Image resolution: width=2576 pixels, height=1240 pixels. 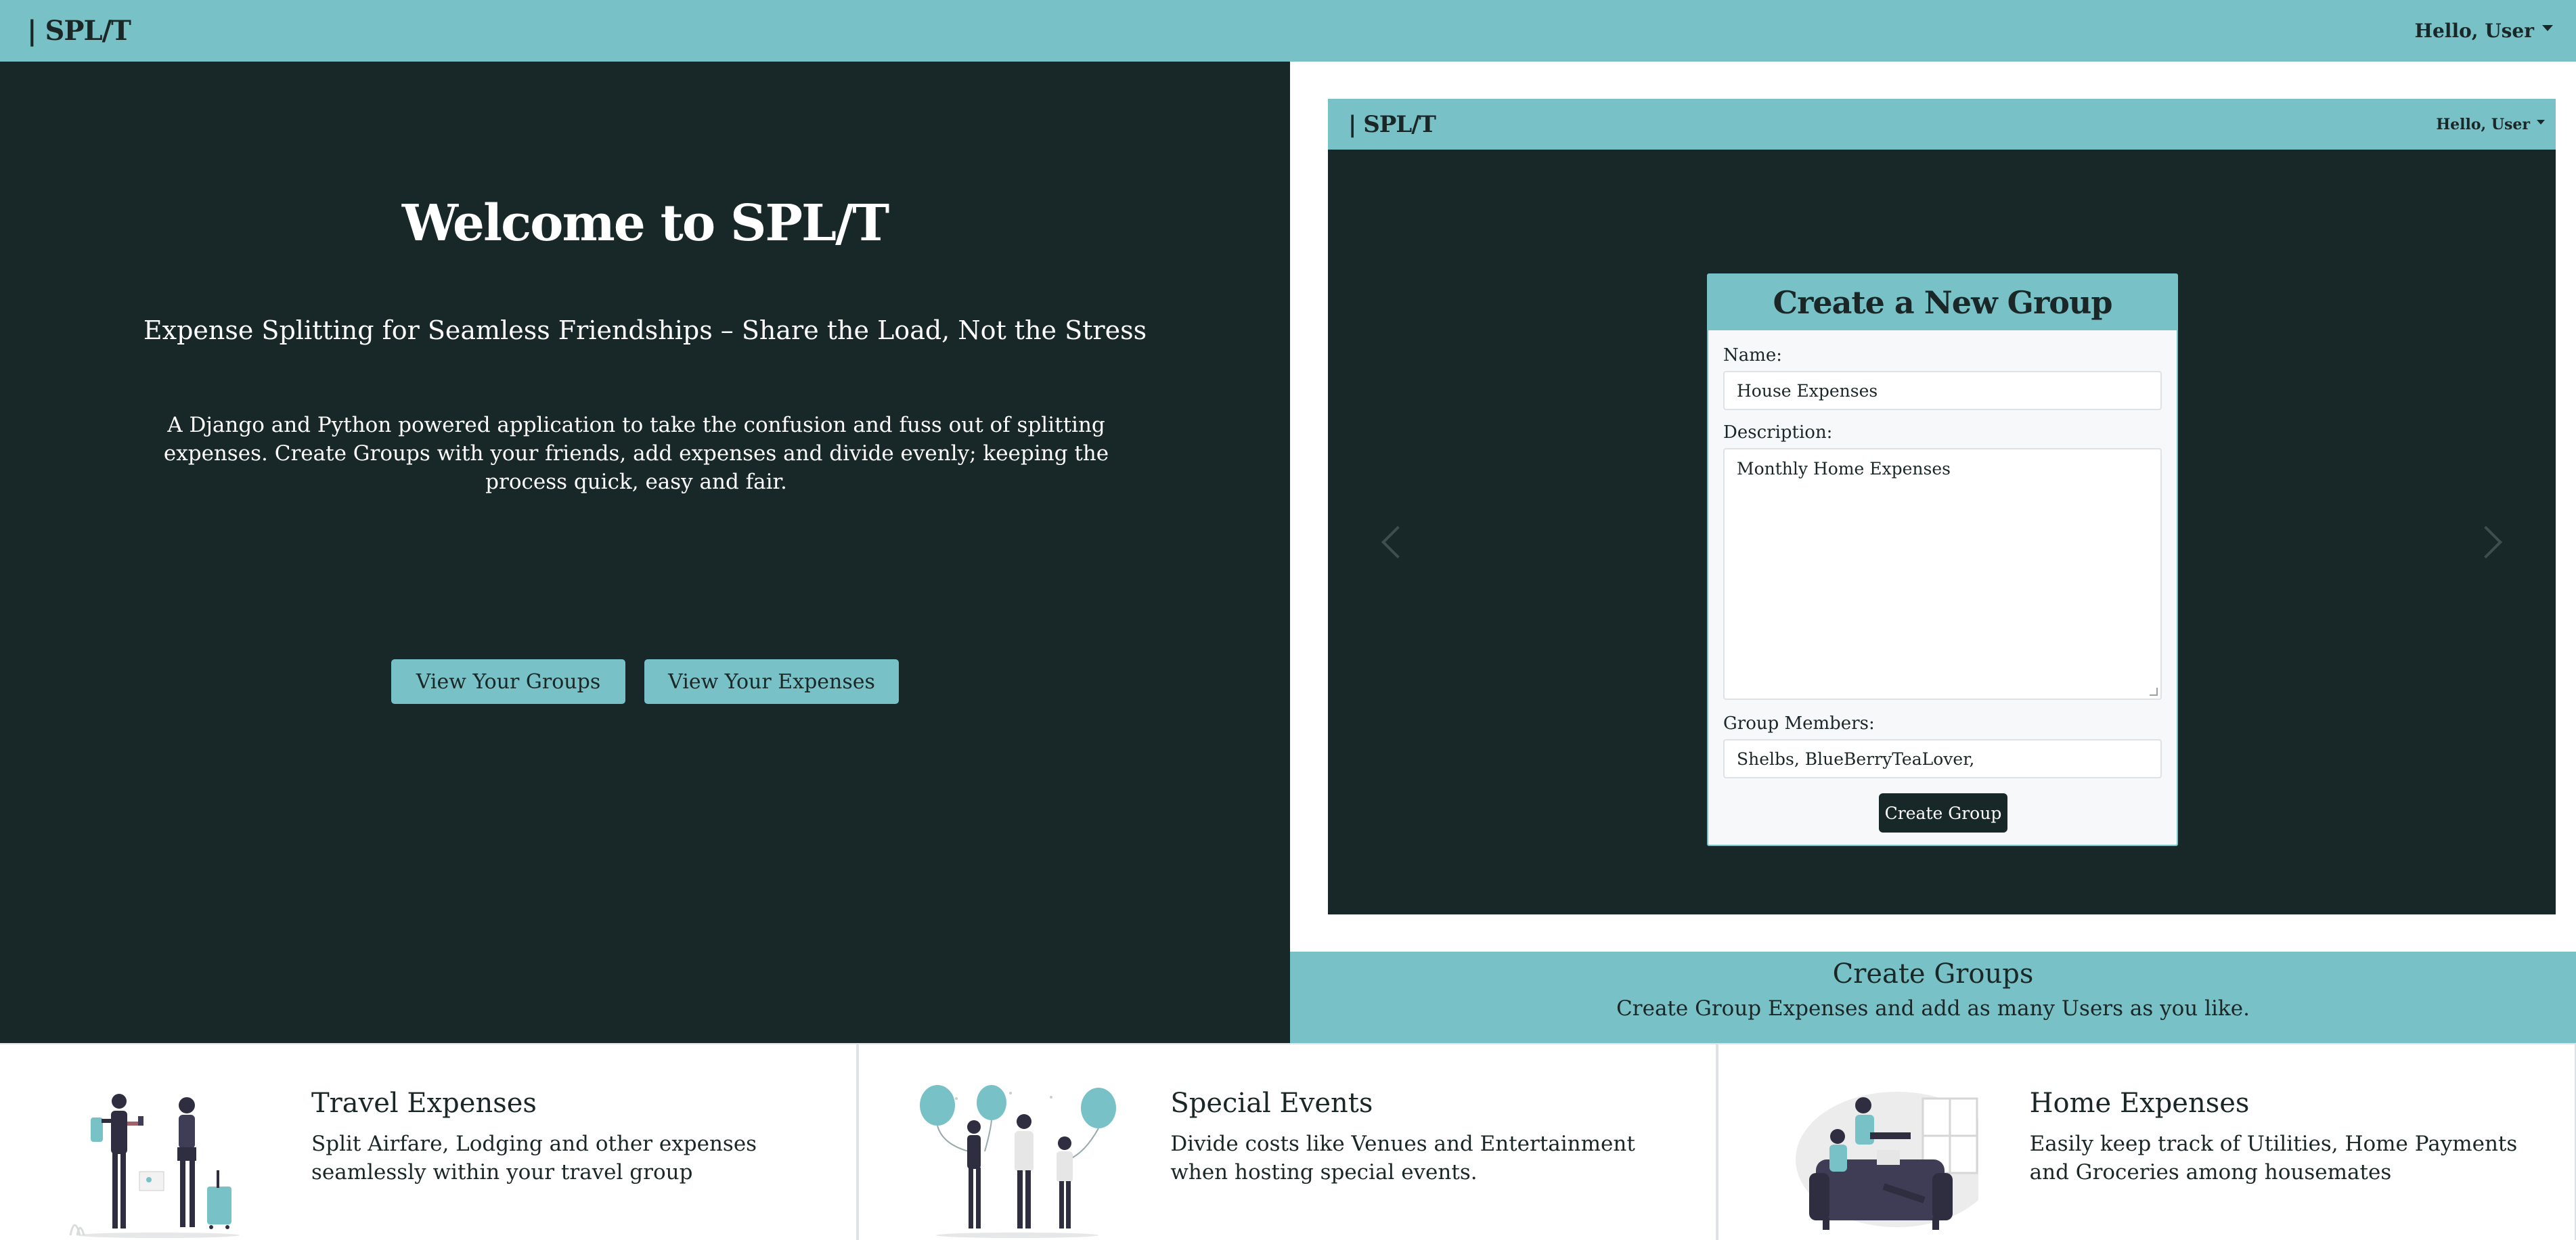 I want to click on description-value: Monthly Home Expenses, so click(x=1844, y=469).